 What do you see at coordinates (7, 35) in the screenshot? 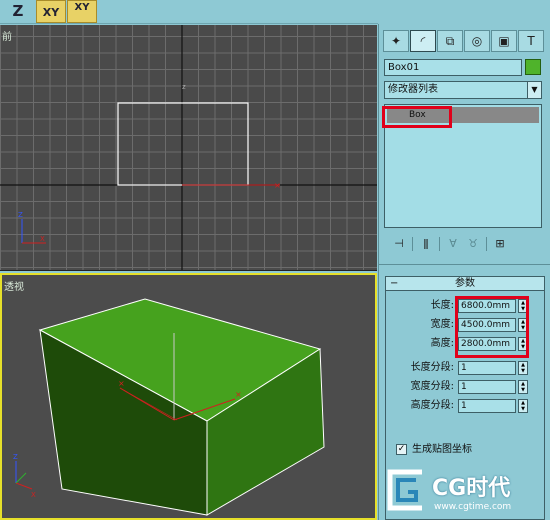
I see `front-viewport-label: 前` at bounding box center [7, 35].